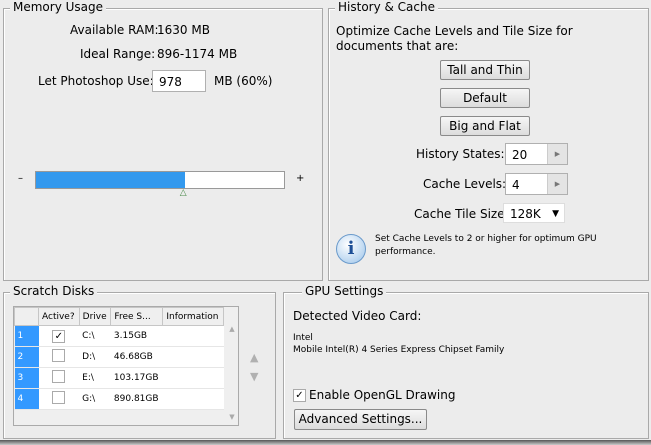 The width and height of the screenshot is (651, 445). What do you see at coordinates (136, 357) in the screenshot?
I see `free-space-cell: 46.68GB` at bounding box center [136, 357].